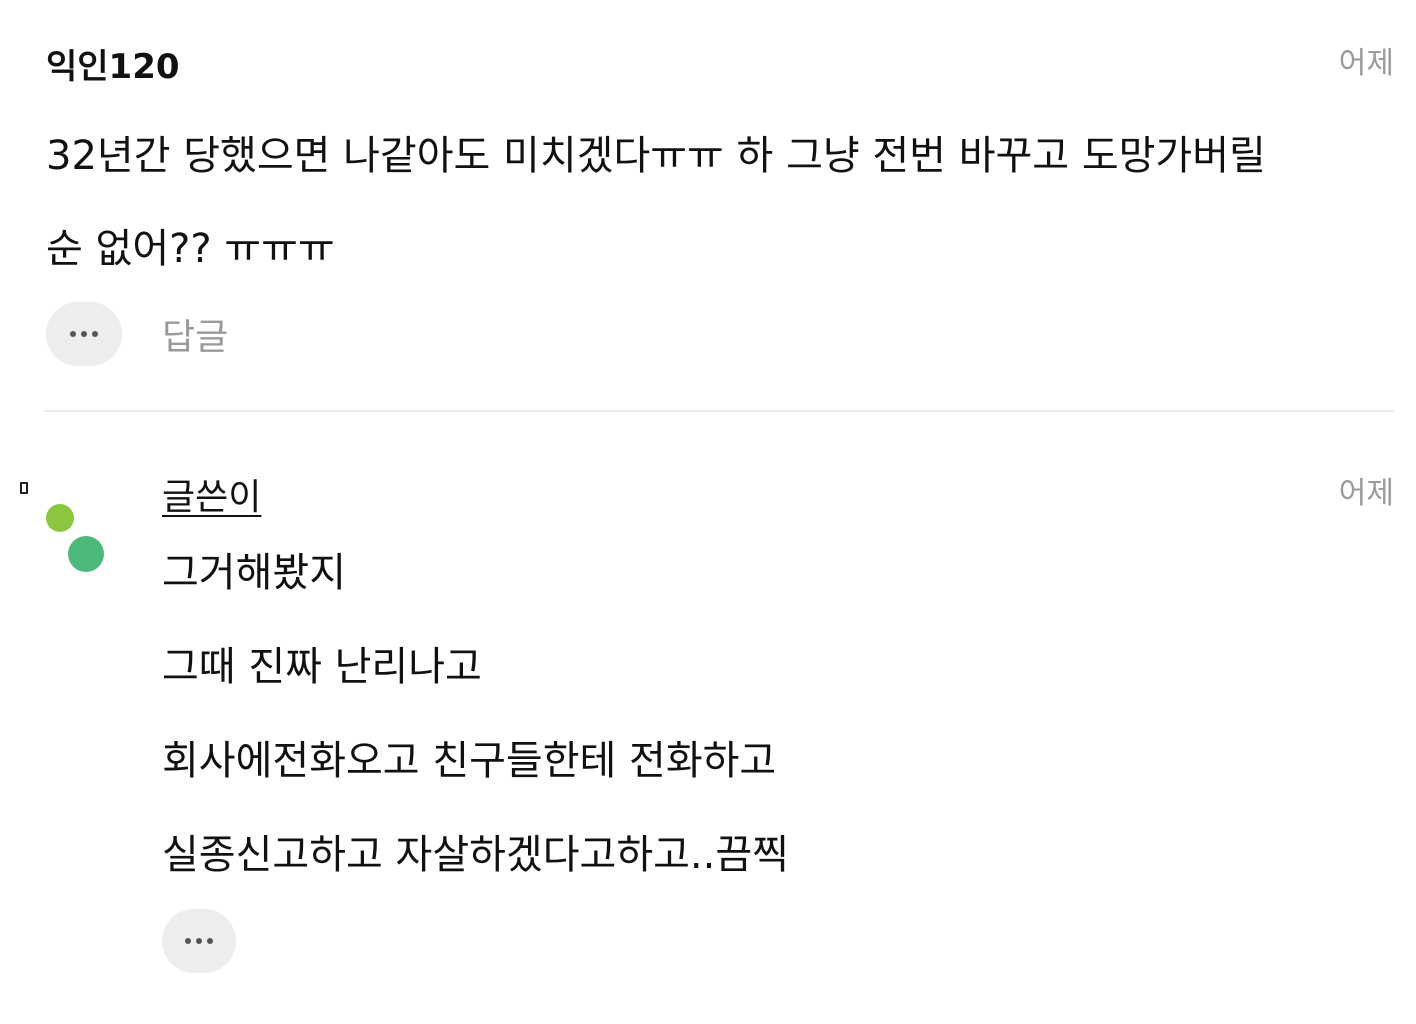 This screenshot has width=1416, height=1024. Describe the element at coordinates (656, 156) in the screenshot. I see `comment-text-line: 32년간 당했으면 나같아도 미치겠다ㅠㅠ 하 그냥 전번 바꾸고 도망가버릴` at that location.